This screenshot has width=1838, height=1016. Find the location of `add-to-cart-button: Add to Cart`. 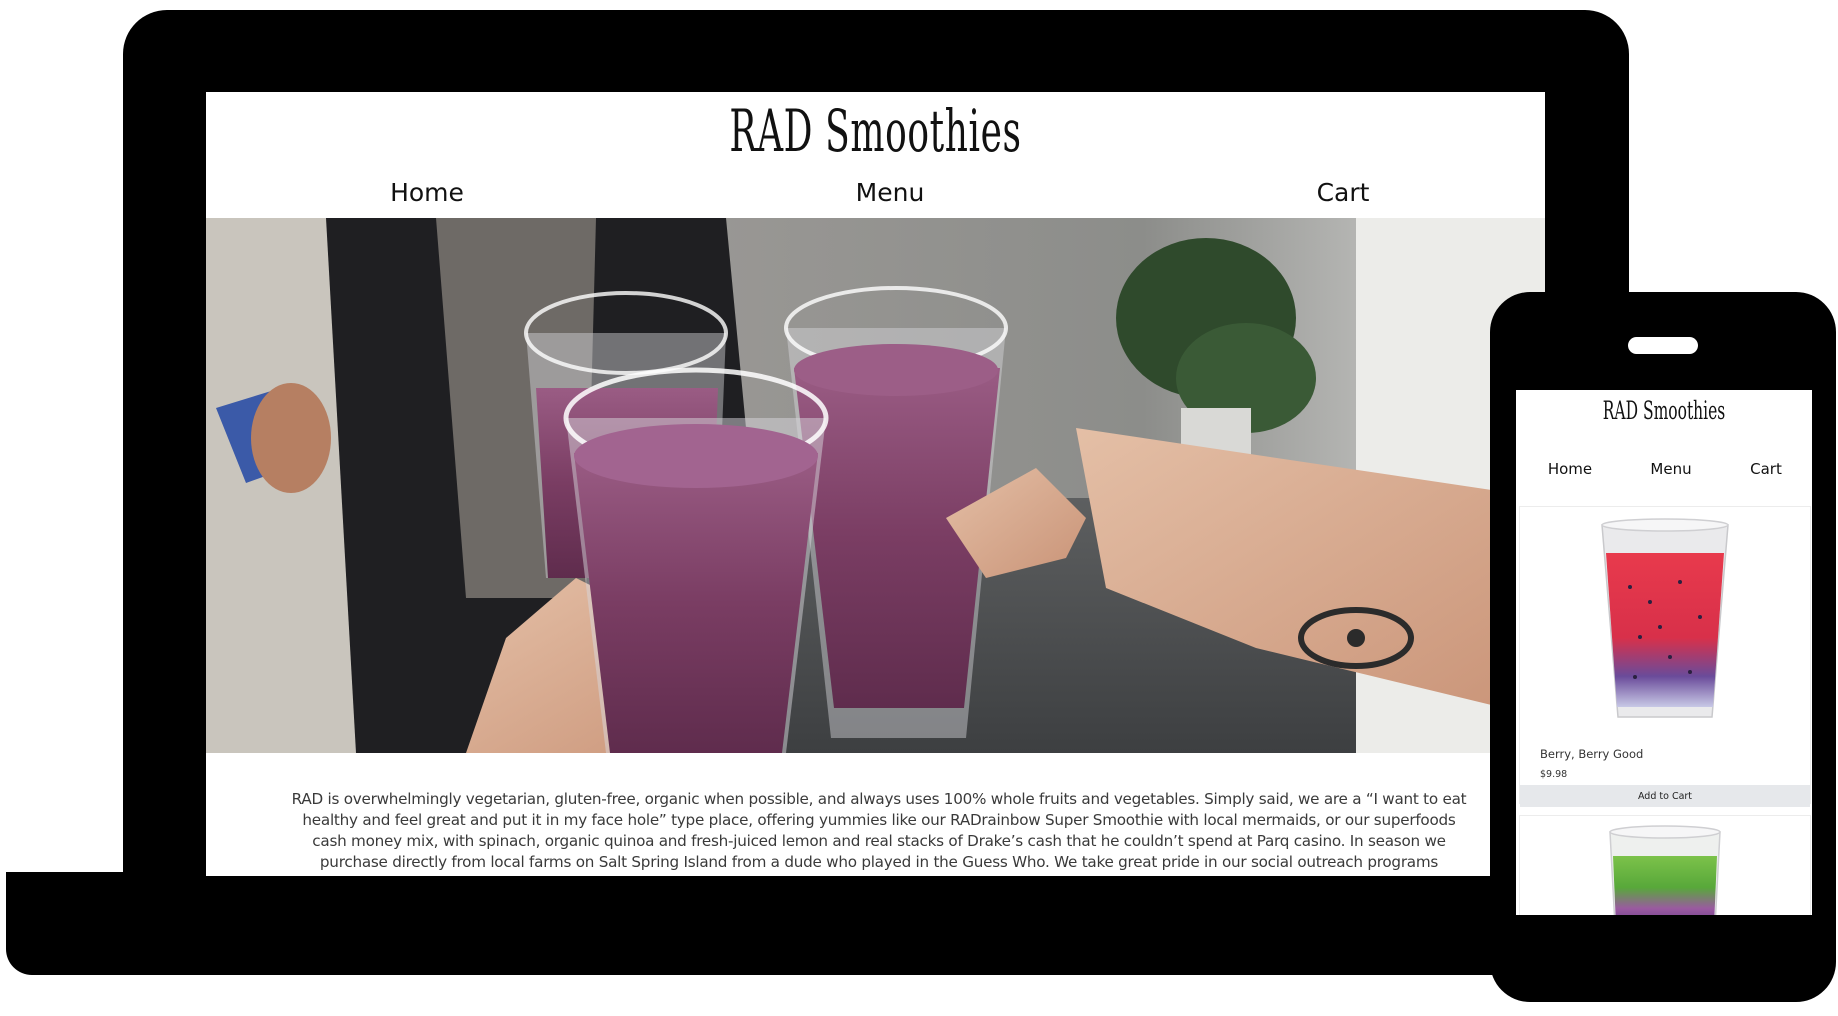

add-to-cart-button: Add to Cart is located at coordinates (1665, 796).